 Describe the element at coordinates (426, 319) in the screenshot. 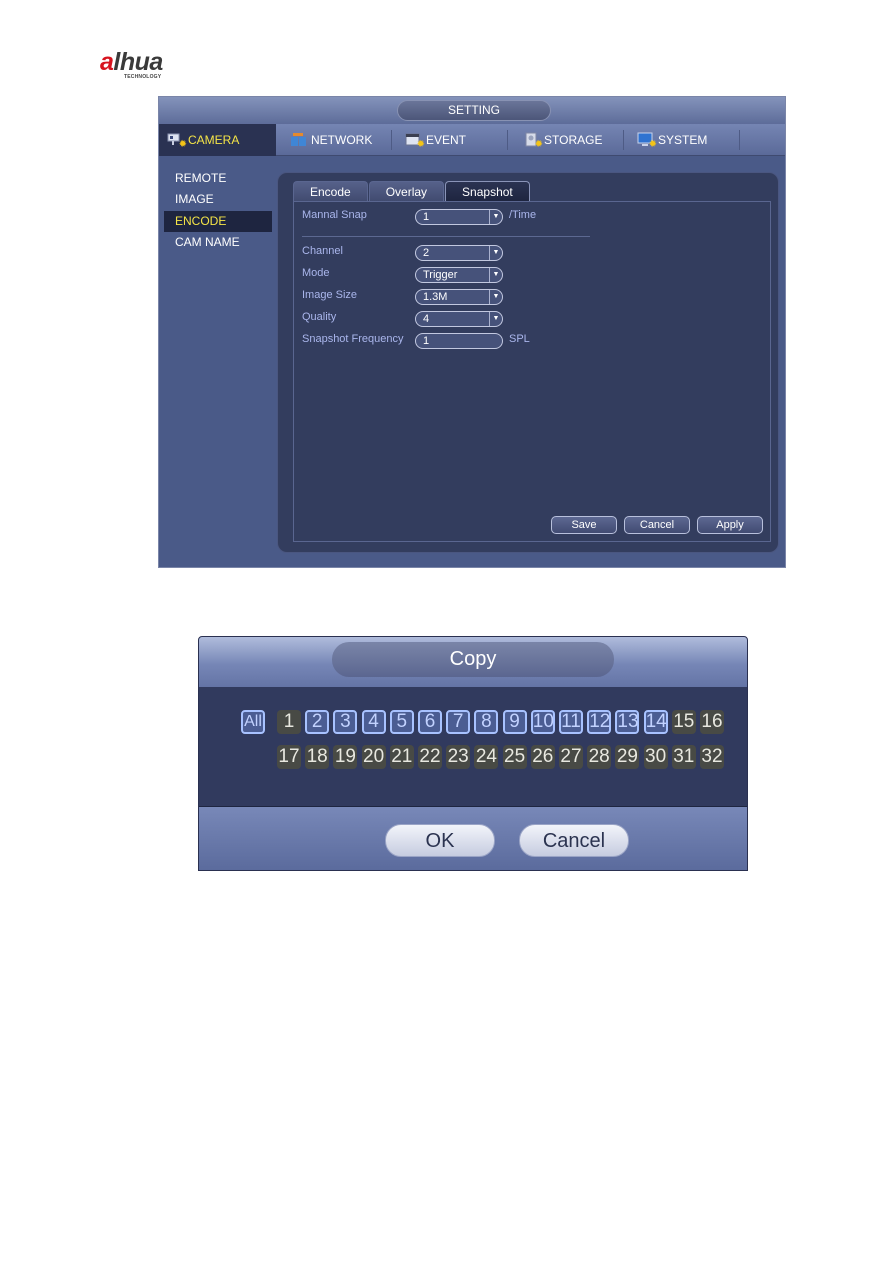

I see `quality-value: 4` at that location.